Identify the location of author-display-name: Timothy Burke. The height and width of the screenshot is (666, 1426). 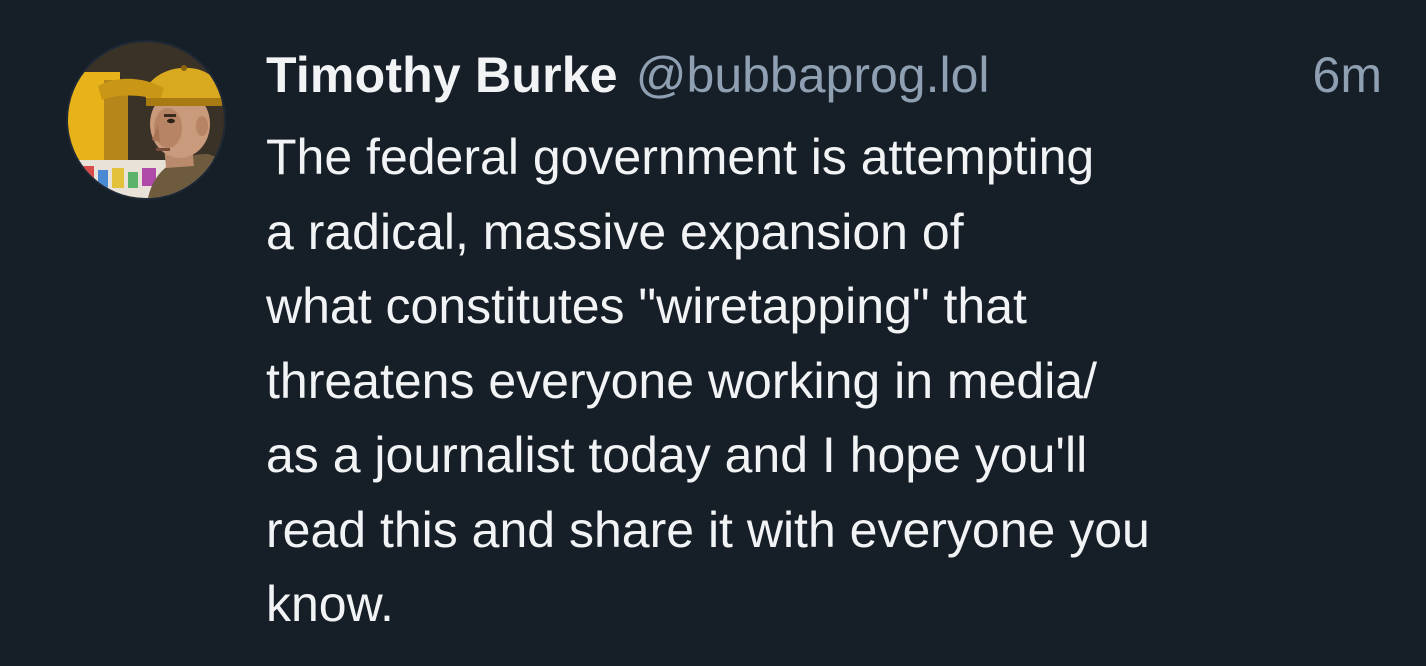
(442, 75).